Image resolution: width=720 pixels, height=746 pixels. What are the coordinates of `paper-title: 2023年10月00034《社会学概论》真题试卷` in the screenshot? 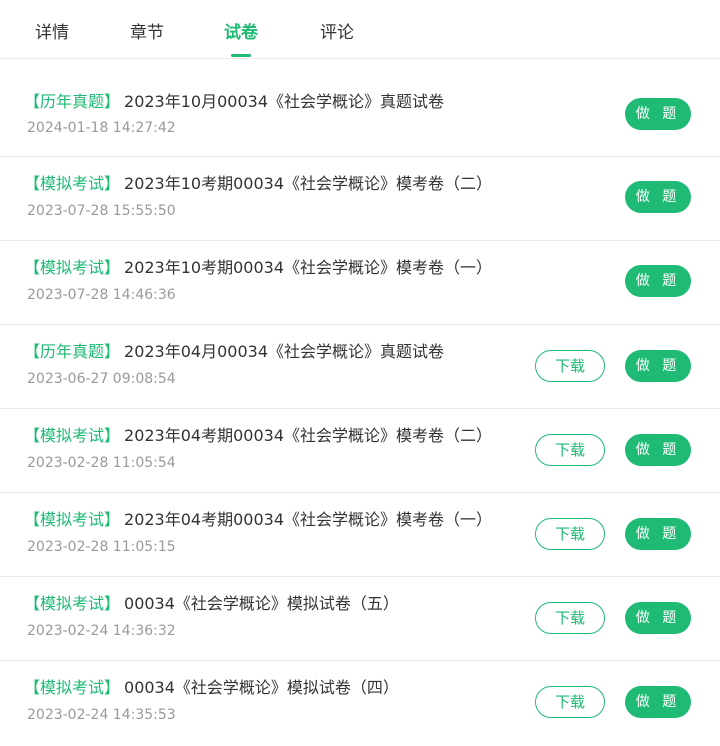 It's located at (284, 101).